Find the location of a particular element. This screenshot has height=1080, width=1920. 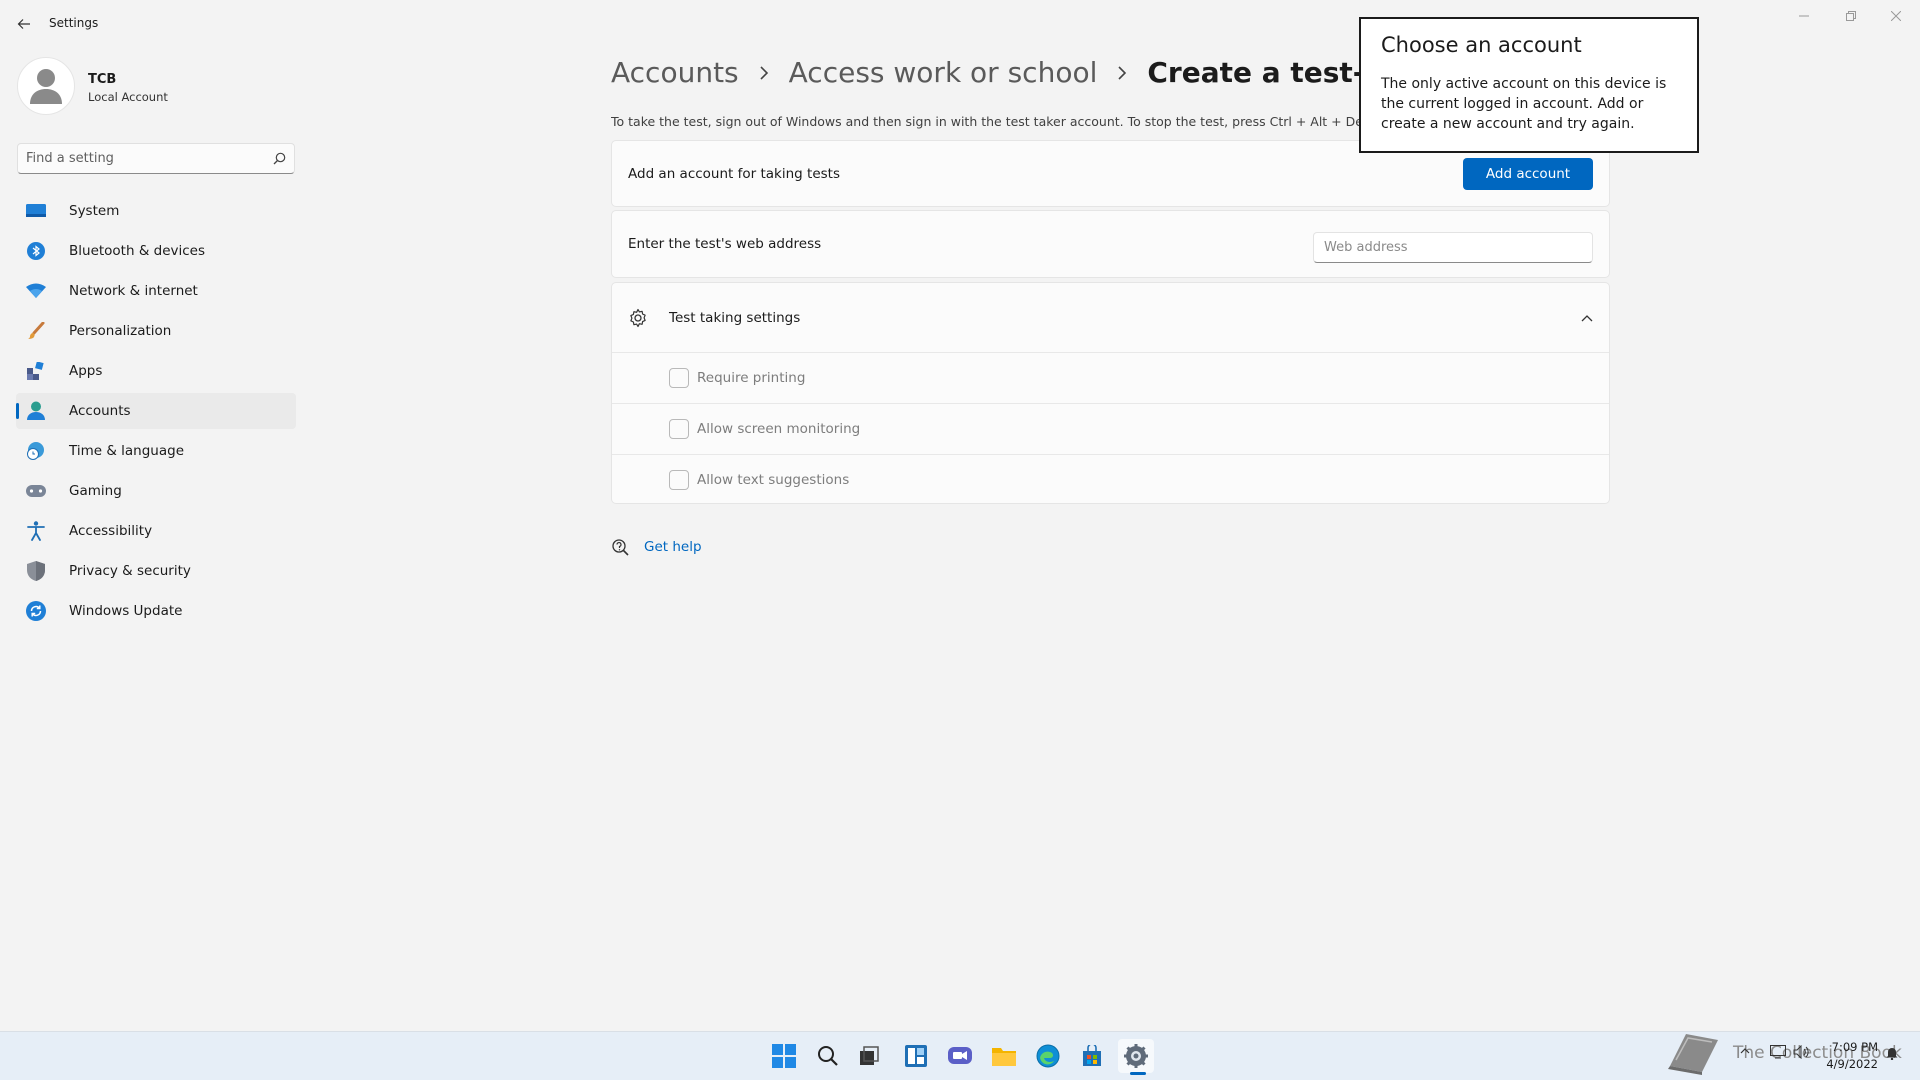

sidebar-item-time-language: Time & language is located at coordinates (156, 451).